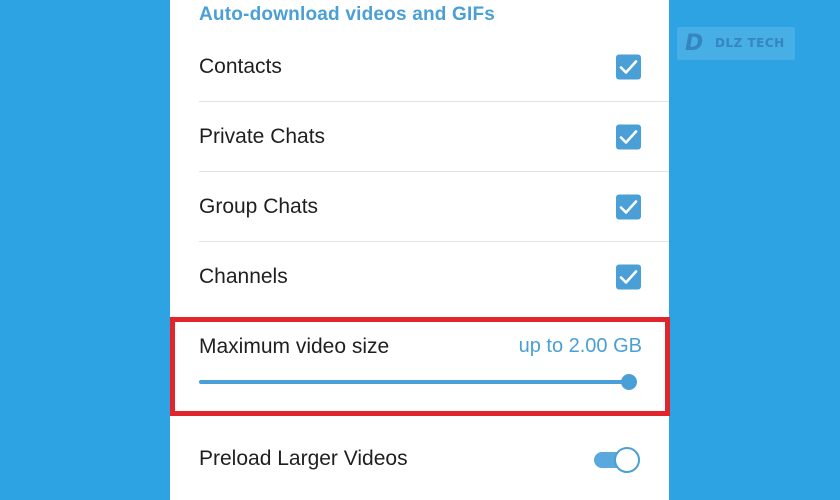 The image size is (840, 500). I want to click on contacts-checkbox, so click(628, 67).